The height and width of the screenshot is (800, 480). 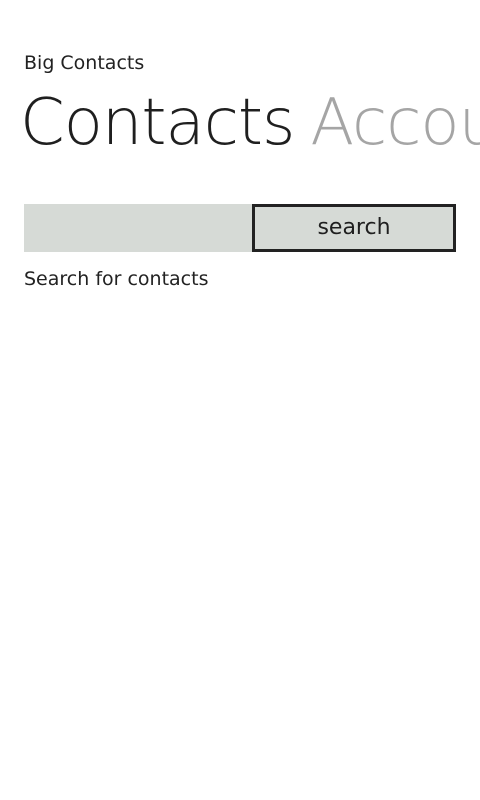 I want to click on pivot-header-bar: Contacts Accou, so click(x=250, y=125).